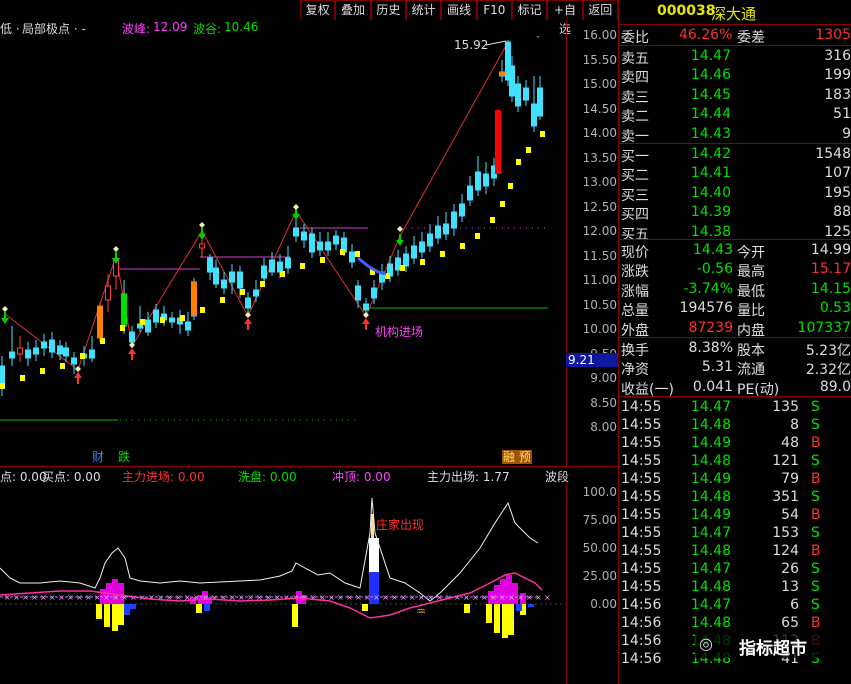 The width and height of the screenshot is (851, 684). What do you see at coordinates (751, 370) in the screenshot?
I see `stat-label: 流通` at bounding box center [751, 370].